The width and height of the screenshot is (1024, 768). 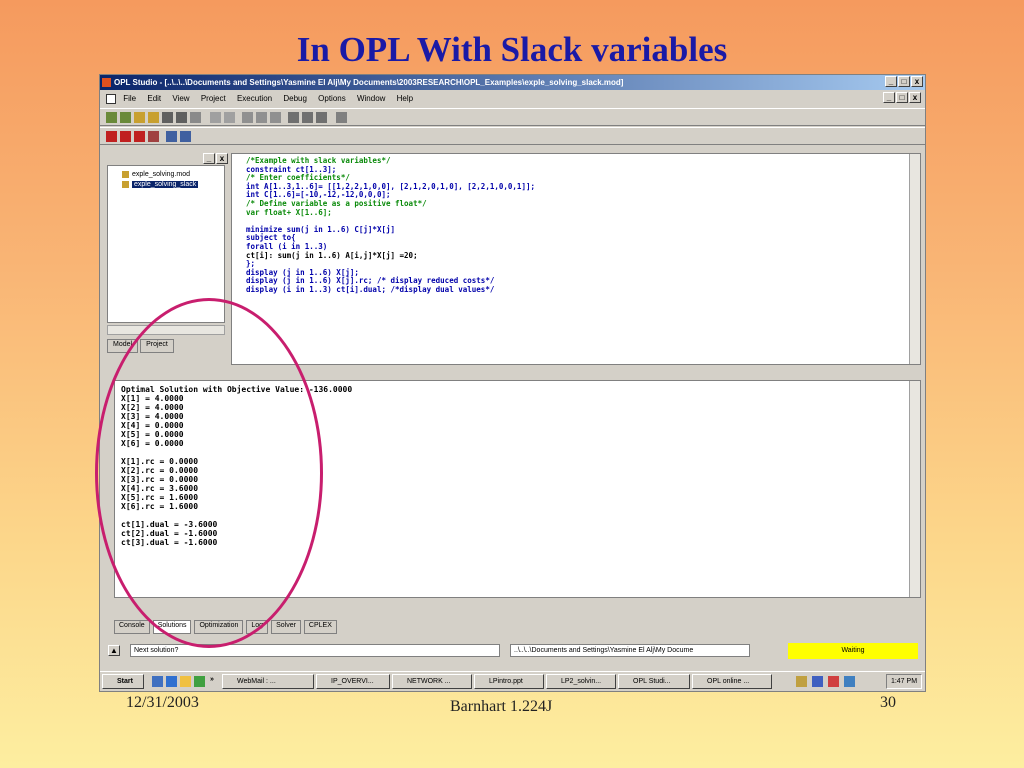 What do you see at coordinates (286, 627) in the screenshot?
I see `tab-solver: Solver` at bounding box center [286, 627].